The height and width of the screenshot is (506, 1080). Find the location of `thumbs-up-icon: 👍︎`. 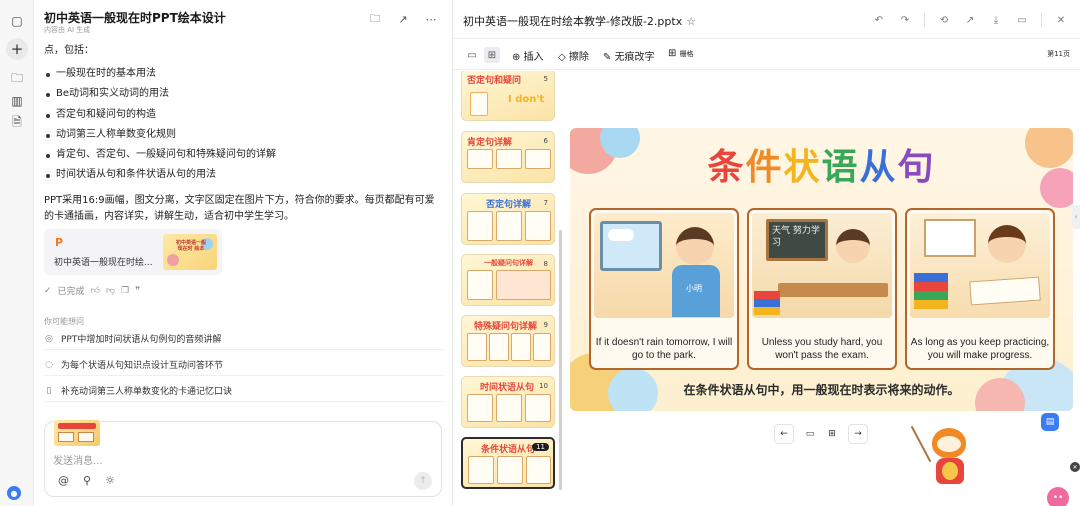

thumbs-up-icon: 👍︎ is located at coordinates (95, 291).